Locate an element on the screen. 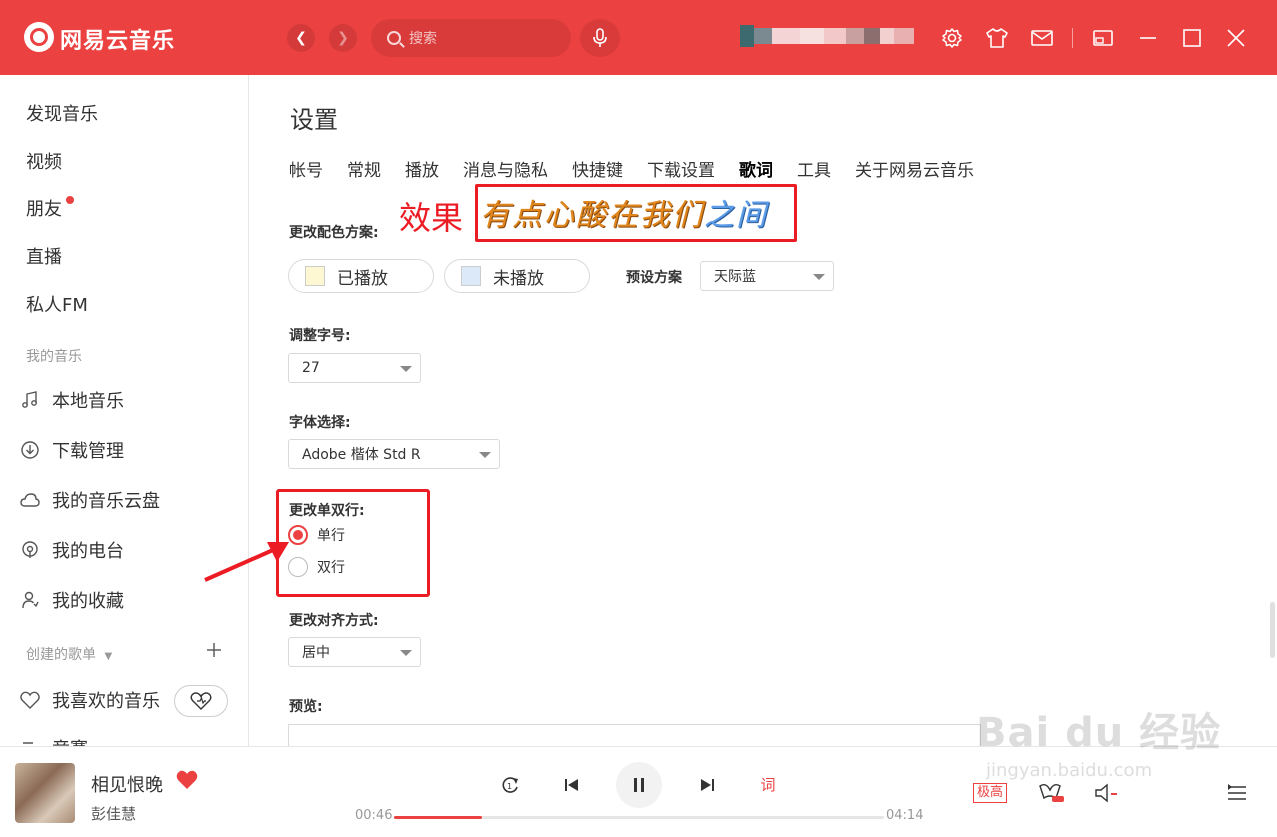 This screenshot has height=837, width=1277. progress-fill is located at coordinates (438, 817).